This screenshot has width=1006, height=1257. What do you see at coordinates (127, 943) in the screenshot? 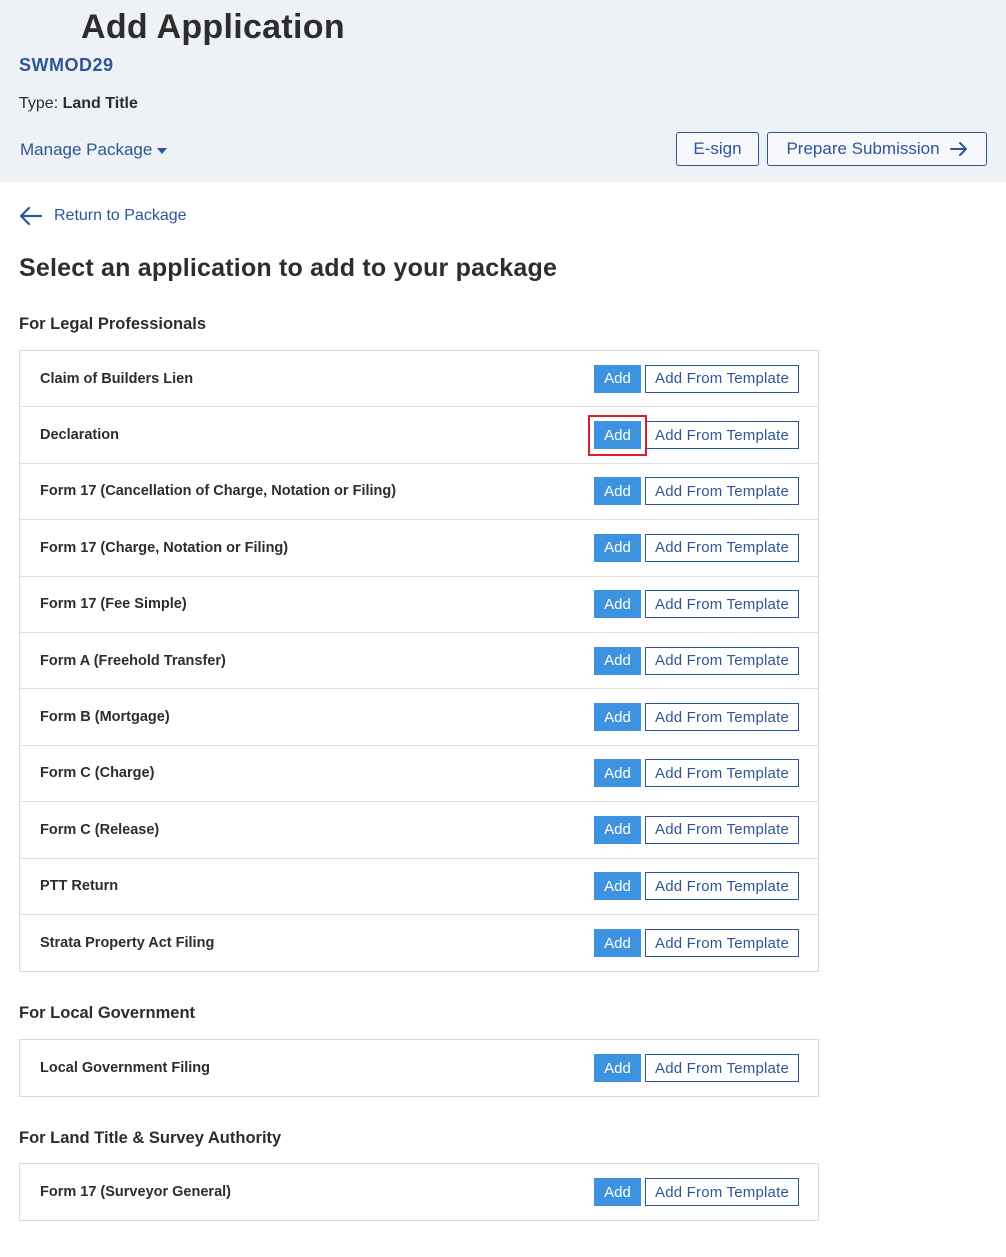
I see `application-name: Strata Property Act Filing` at bounding box center [127, 943].